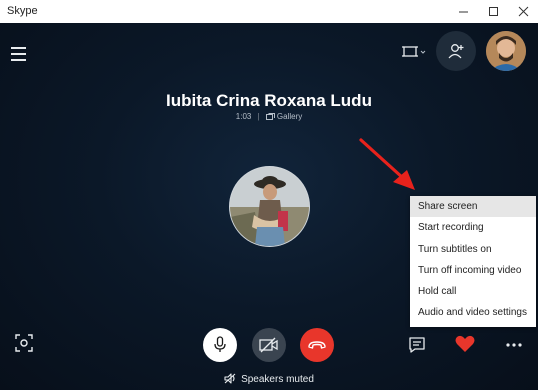 This screenshot has width=538, height=390. I want to click on call-duration: 1:03, so click(243, 116).